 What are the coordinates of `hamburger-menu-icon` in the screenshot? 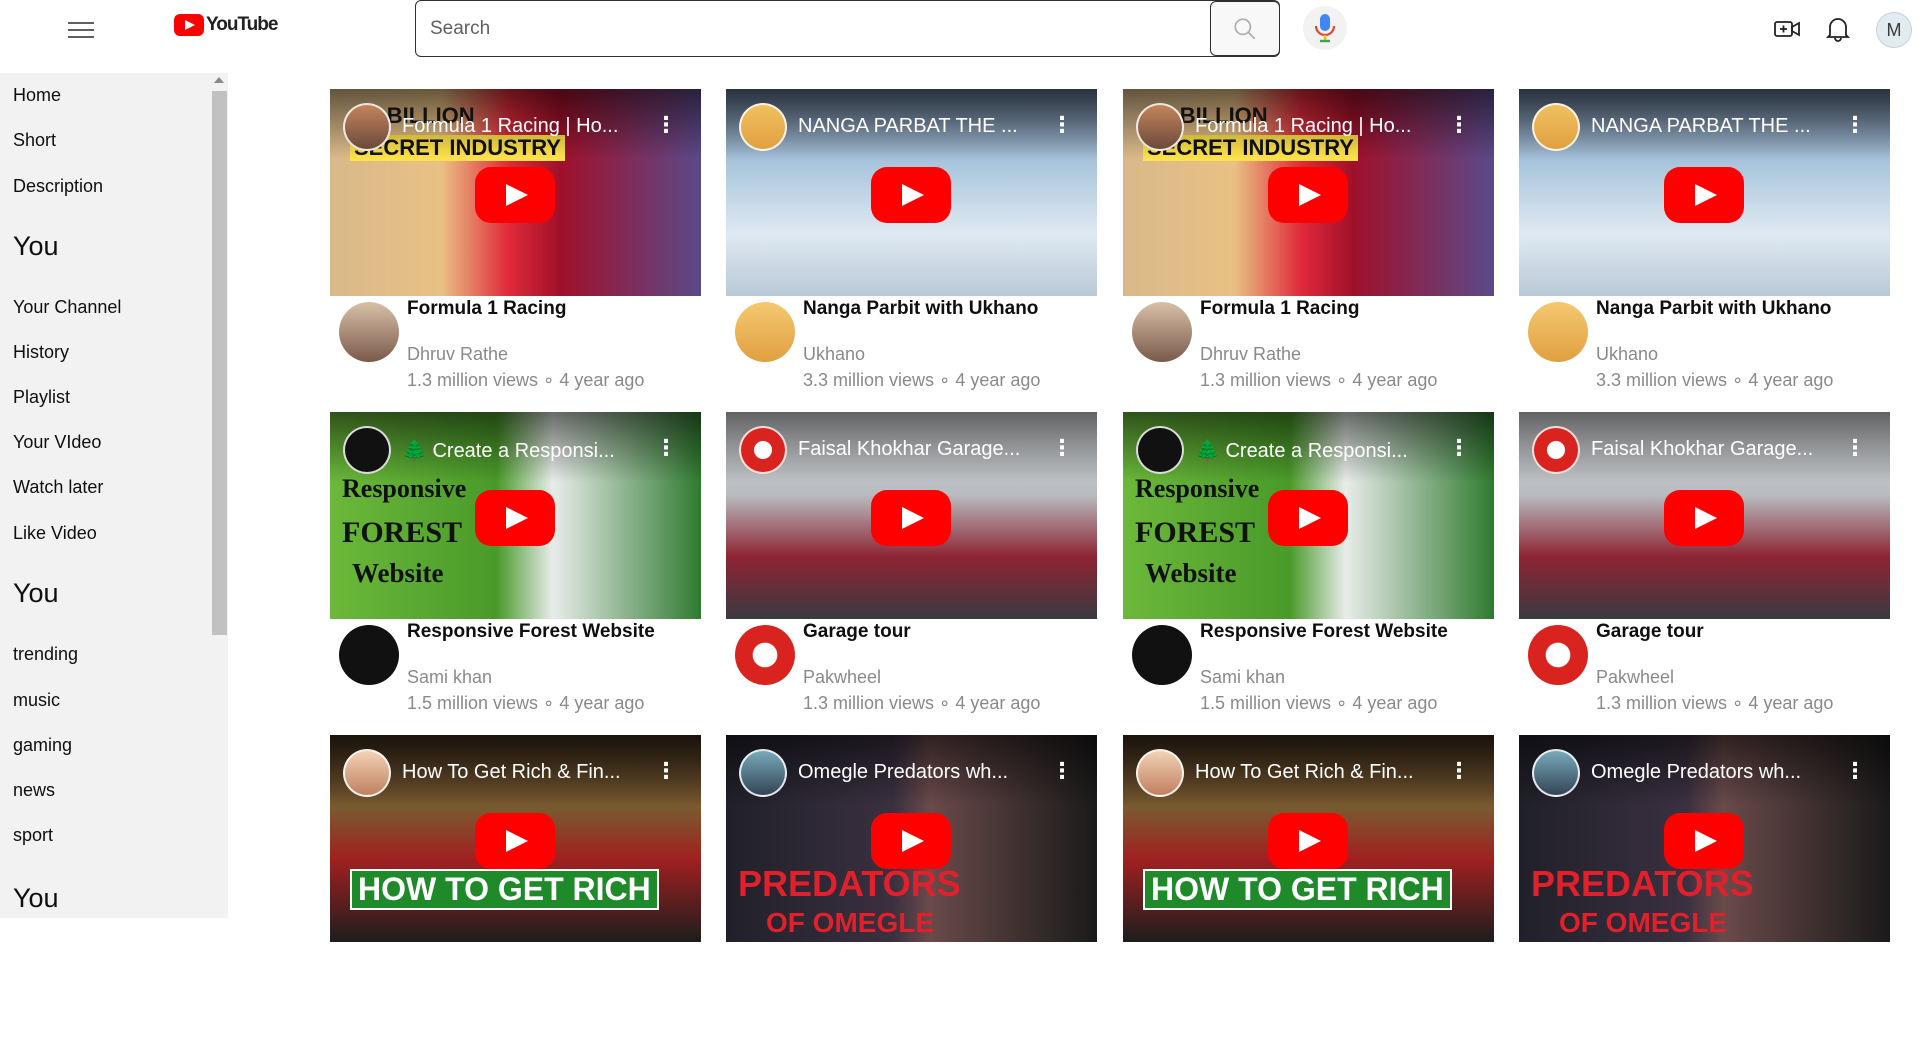 It's located at (81, 30).